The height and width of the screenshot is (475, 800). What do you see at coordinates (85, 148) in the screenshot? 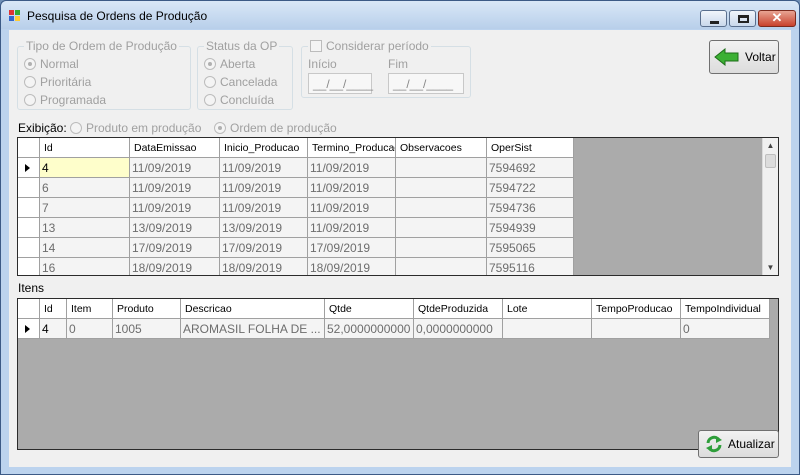
I see `orders-col-id: Id` at bounding box center [85, 148].